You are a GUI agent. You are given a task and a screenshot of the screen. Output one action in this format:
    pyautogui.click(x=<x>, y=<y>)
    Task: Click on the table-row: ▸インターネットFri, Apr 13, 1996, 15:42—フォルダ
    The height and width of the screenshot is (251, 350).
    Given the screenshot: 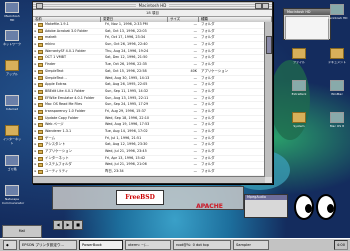 What is the action you would take?
    pyautogui.click(x=149, y=159)
    